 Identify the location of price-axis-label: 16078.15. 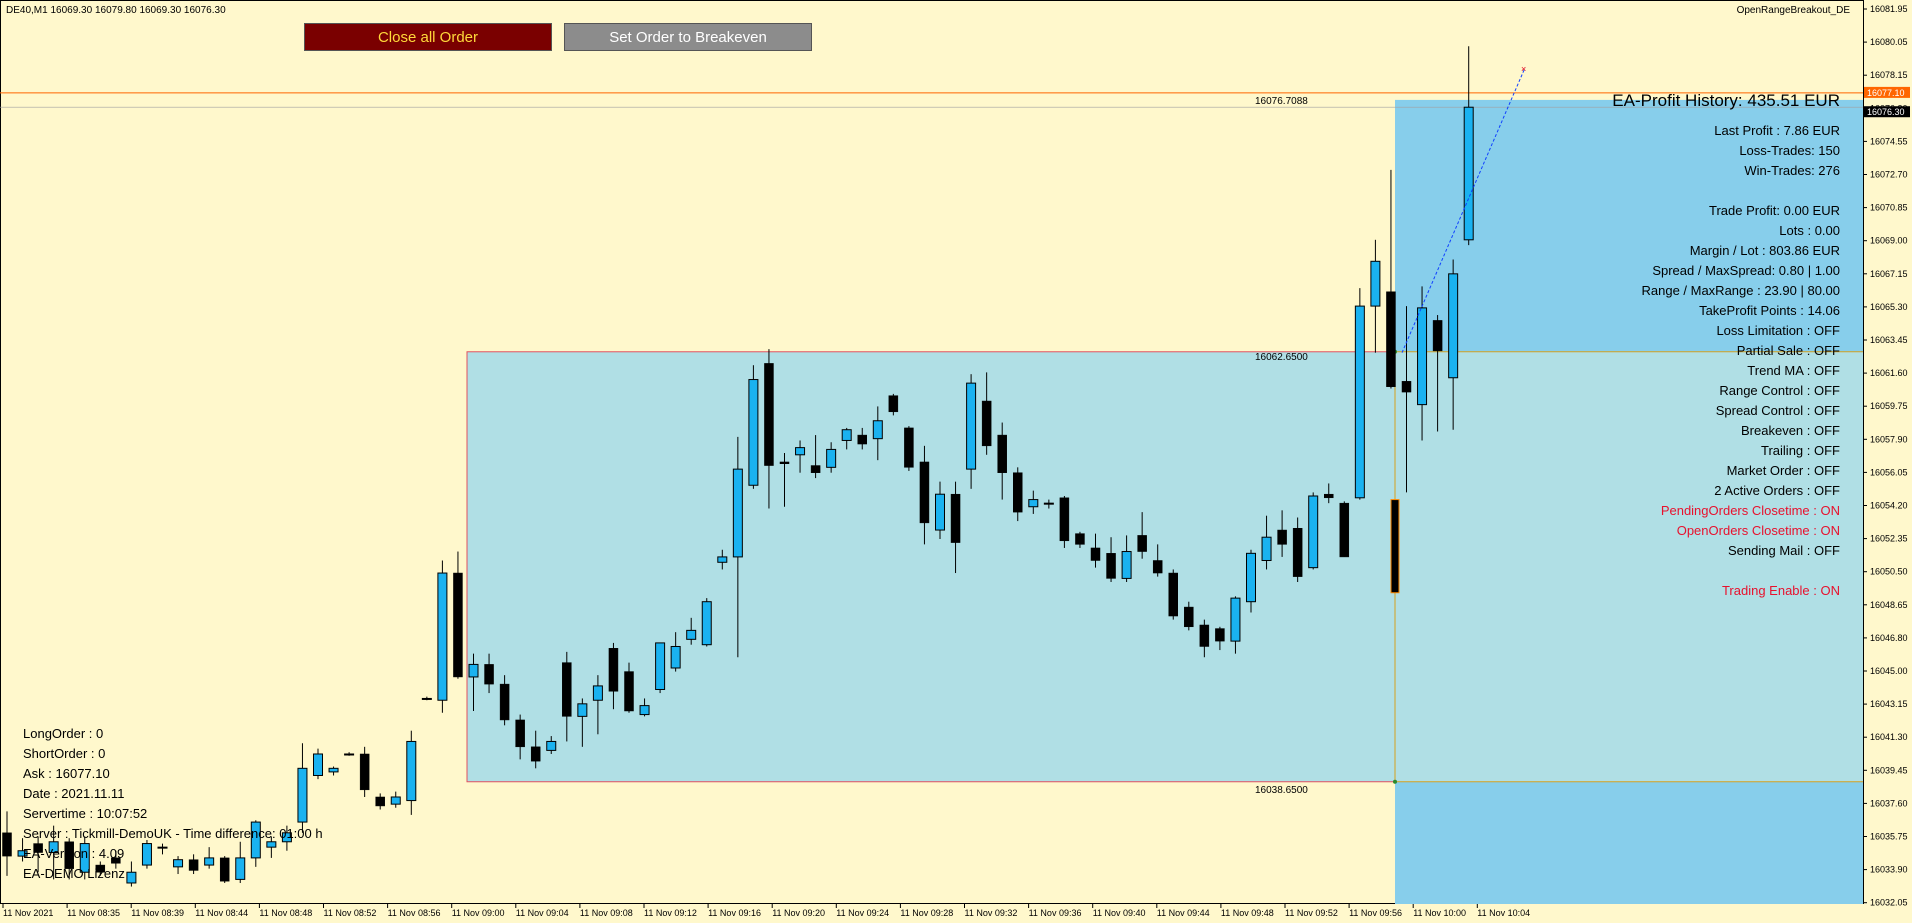
(1889, 75).